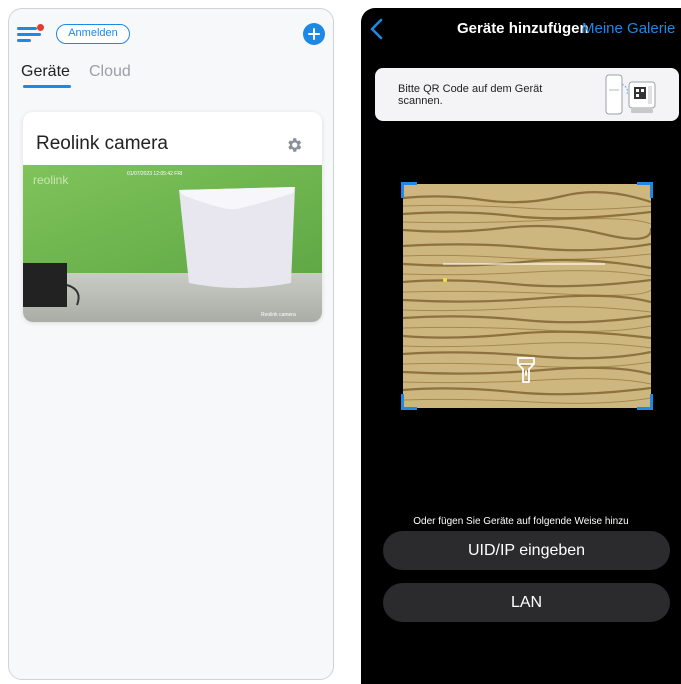  Describe the element at coordinates (47, 86) in the screenshot. I see `active-tab-indicator` at that location.